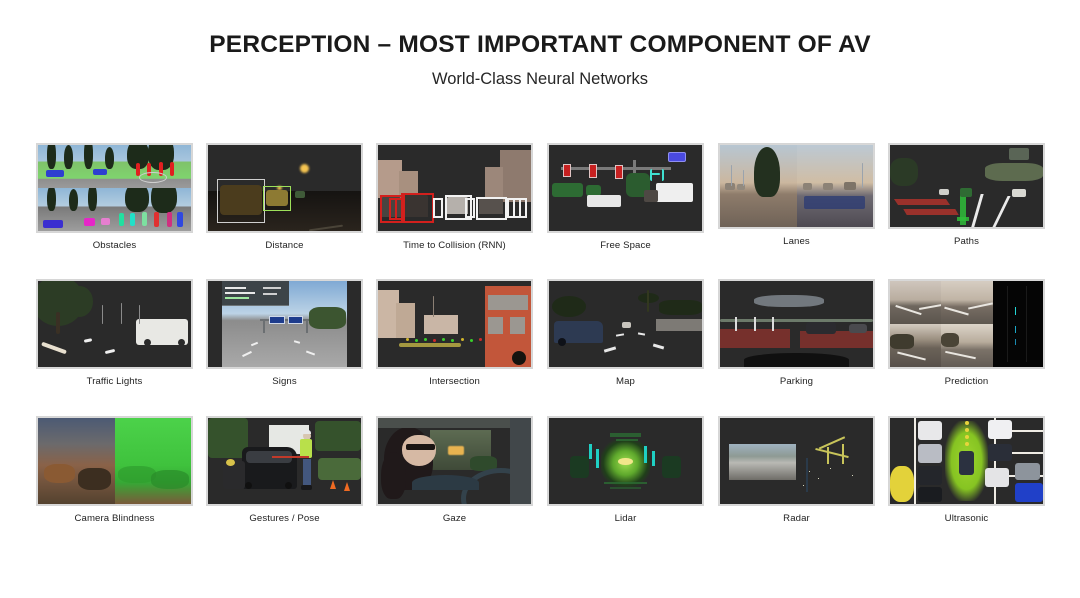 This screenshot has width=1080, height=598. What do you see at coordinates (625, 245) in the screenshot?
I see `tile-caption: Free Space` at bounding box center [625, 245].